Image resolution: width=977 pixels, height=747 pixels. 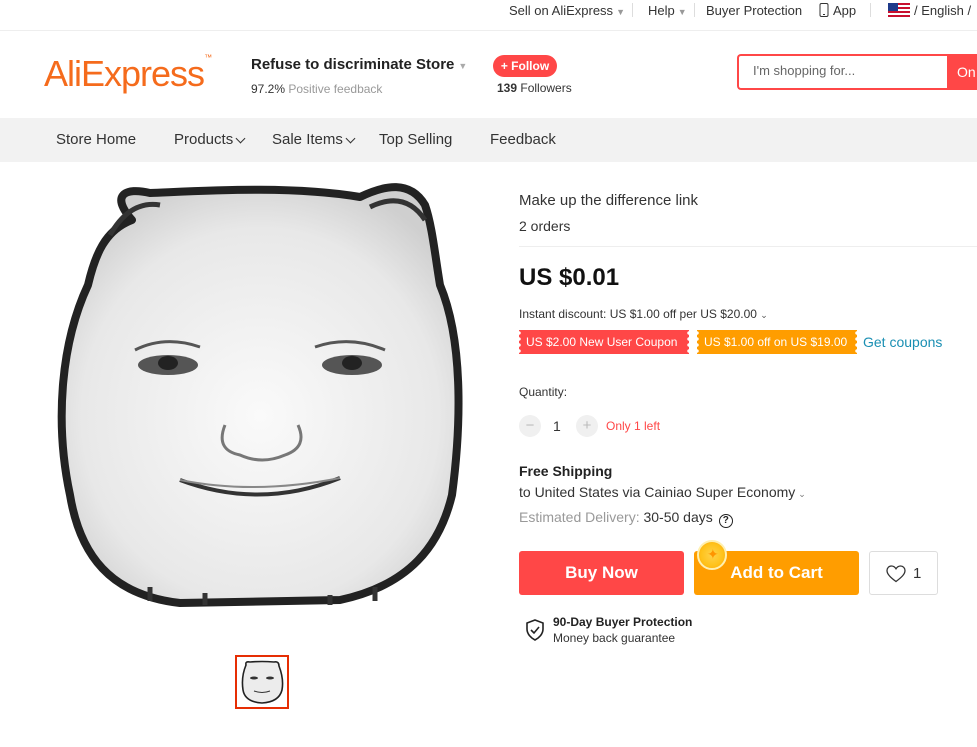 What do you see at coordinates (633, 426) in the screenshot?
I see `stock-remaining: Only 1 left` at bounding box center [633, 426].